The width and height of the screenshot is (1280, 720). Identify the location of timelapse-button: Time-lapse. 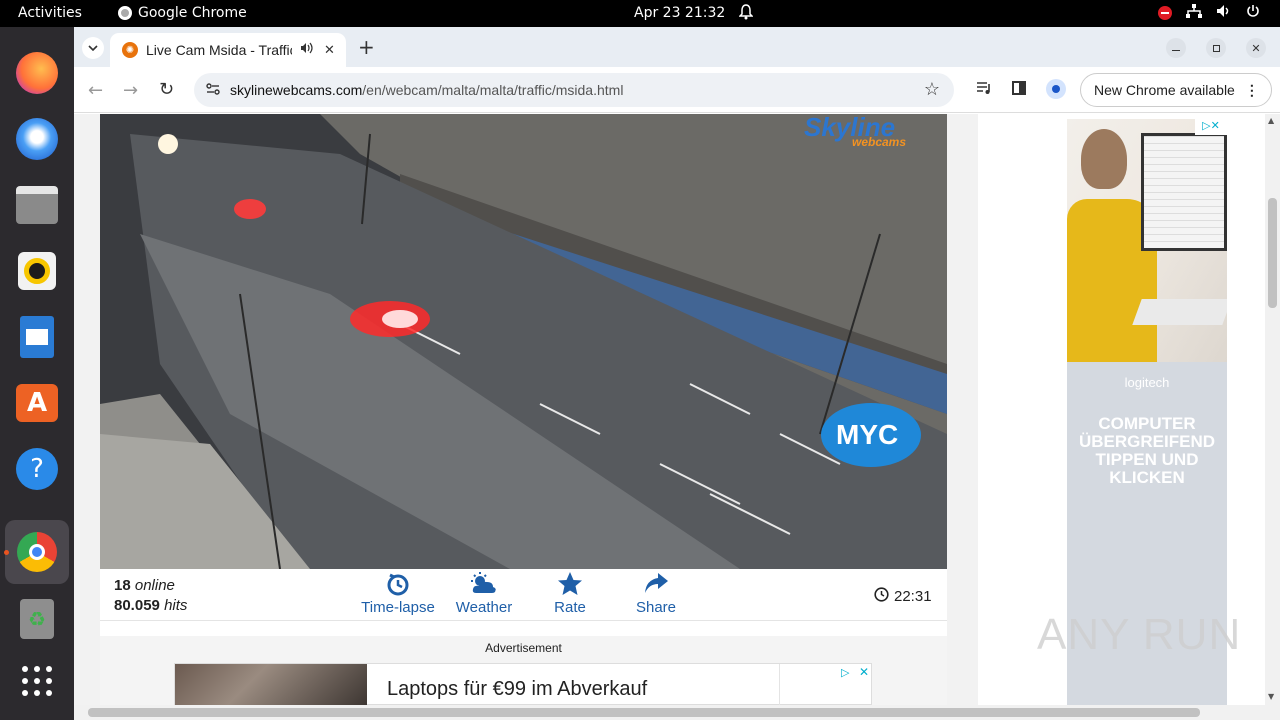
(398, 593).